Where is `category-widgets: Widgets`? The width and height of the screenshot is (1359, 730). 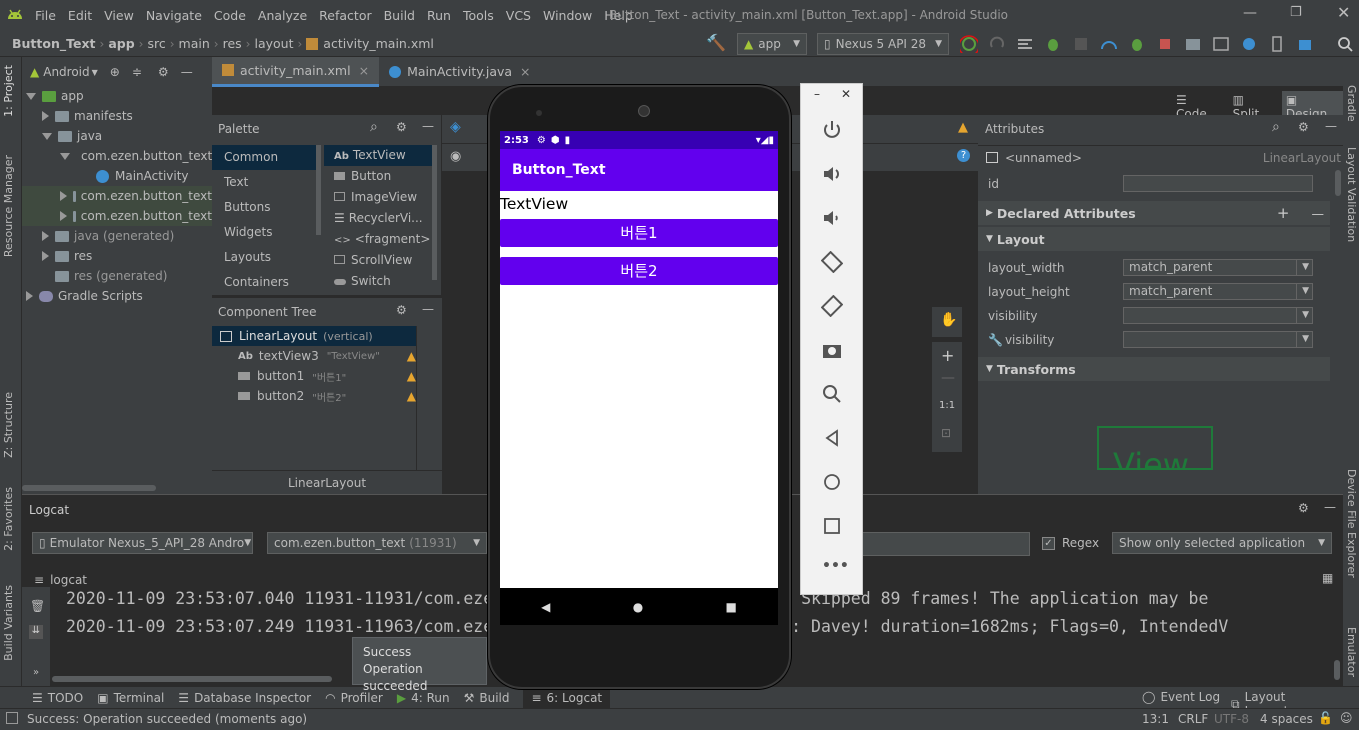 category-widgets: Widgets is located at coordinates (264, 232).